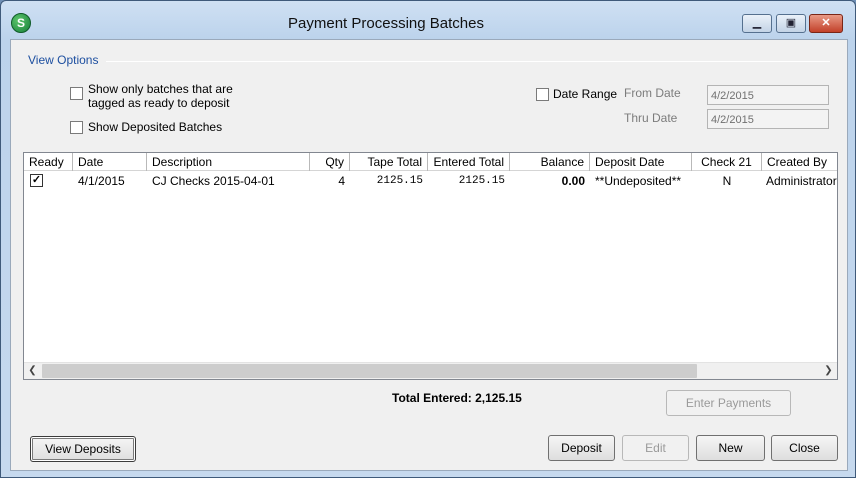 This screenshot has width=856, height=478. I want to click on close-icon: ✕, so click(826, 23).